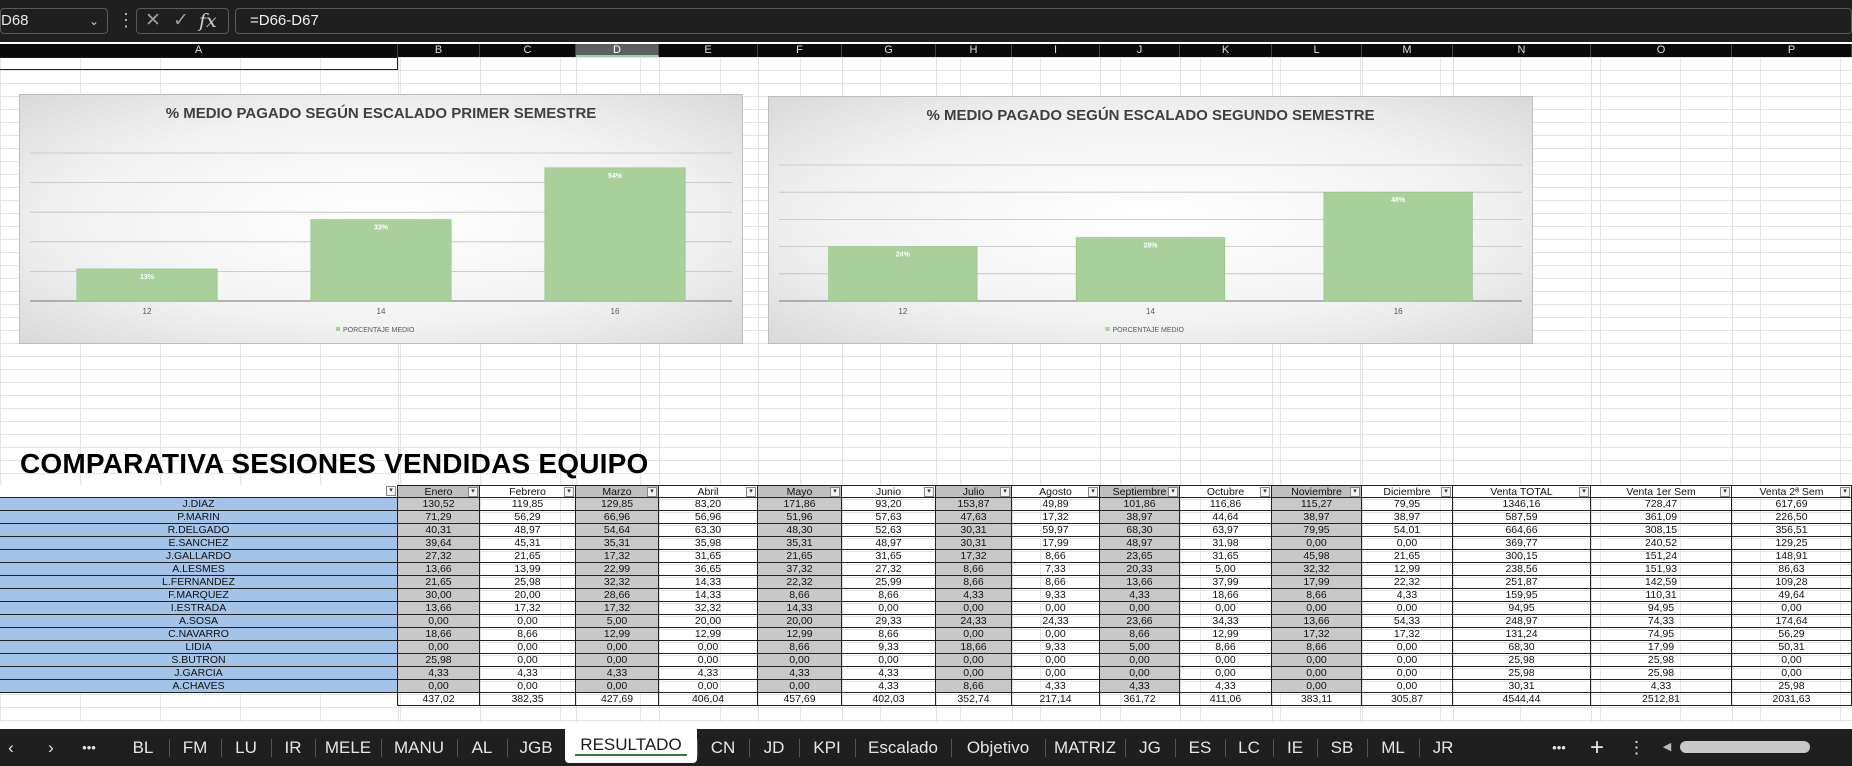 This screenshot has height=766, width=1852. What do you see at coordinates (1792, 543) in the screenshot?
I see `table-cell: 129,25` at bounding box center [1792, 543].